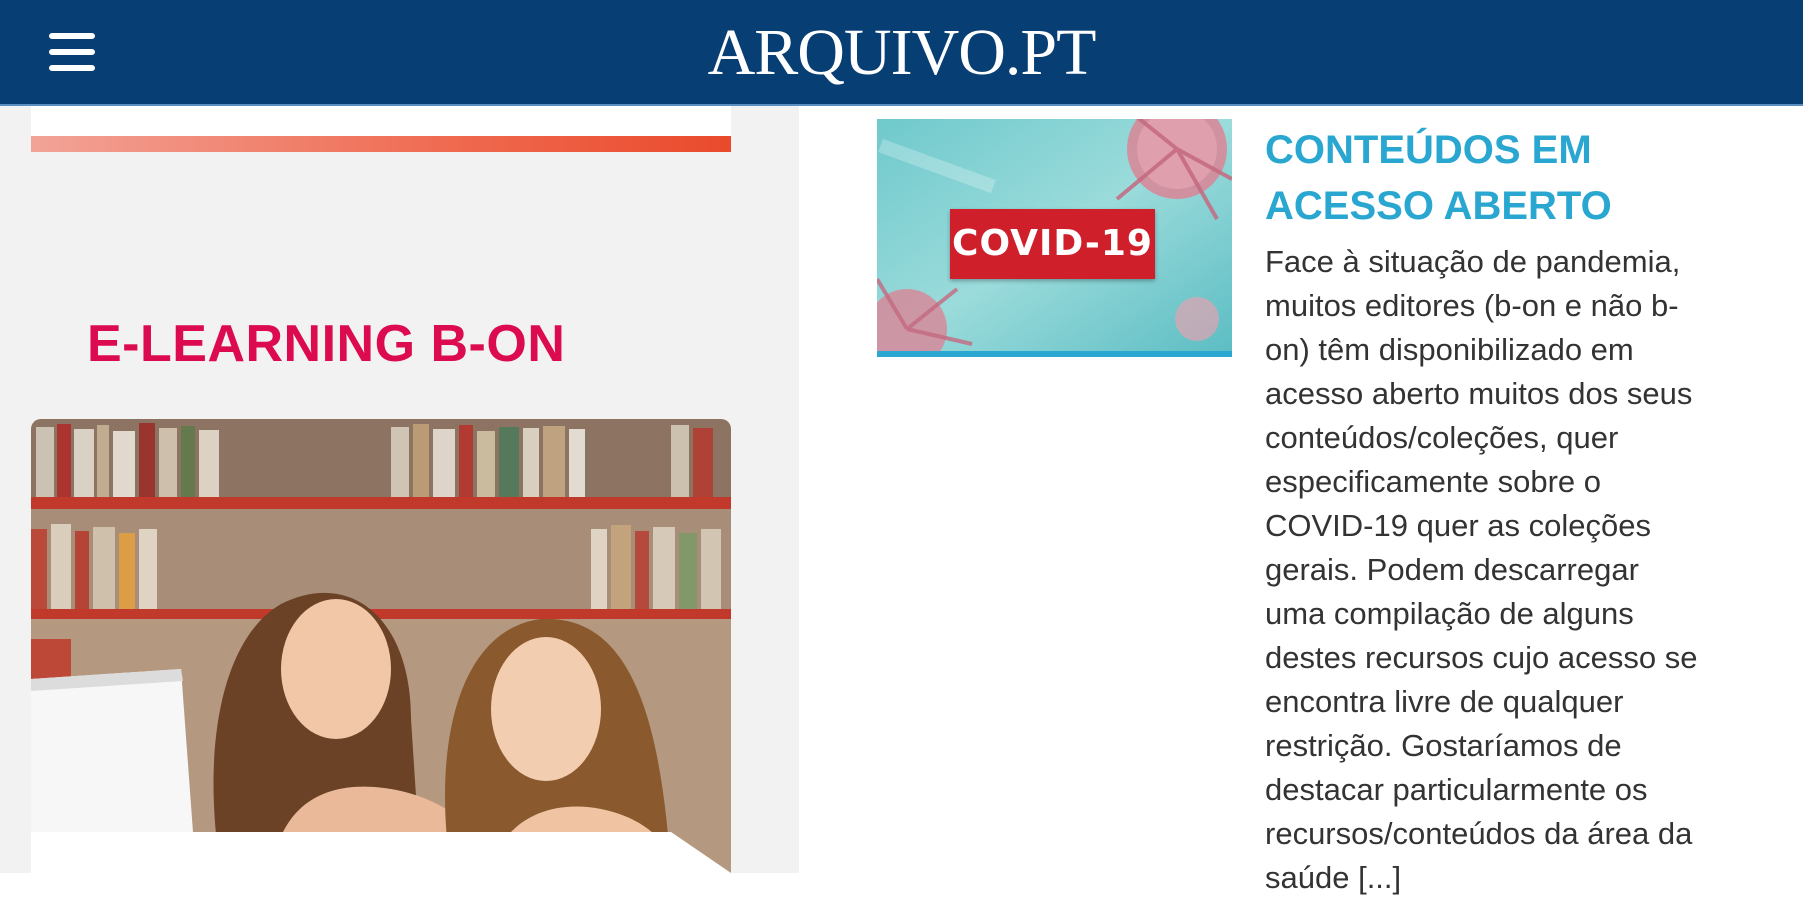 The width and height of the screenshot is (1803, 900). I want to click on article-title: CONTEÚDOS EM ACESSO ABERTO, so click(1515, 178).